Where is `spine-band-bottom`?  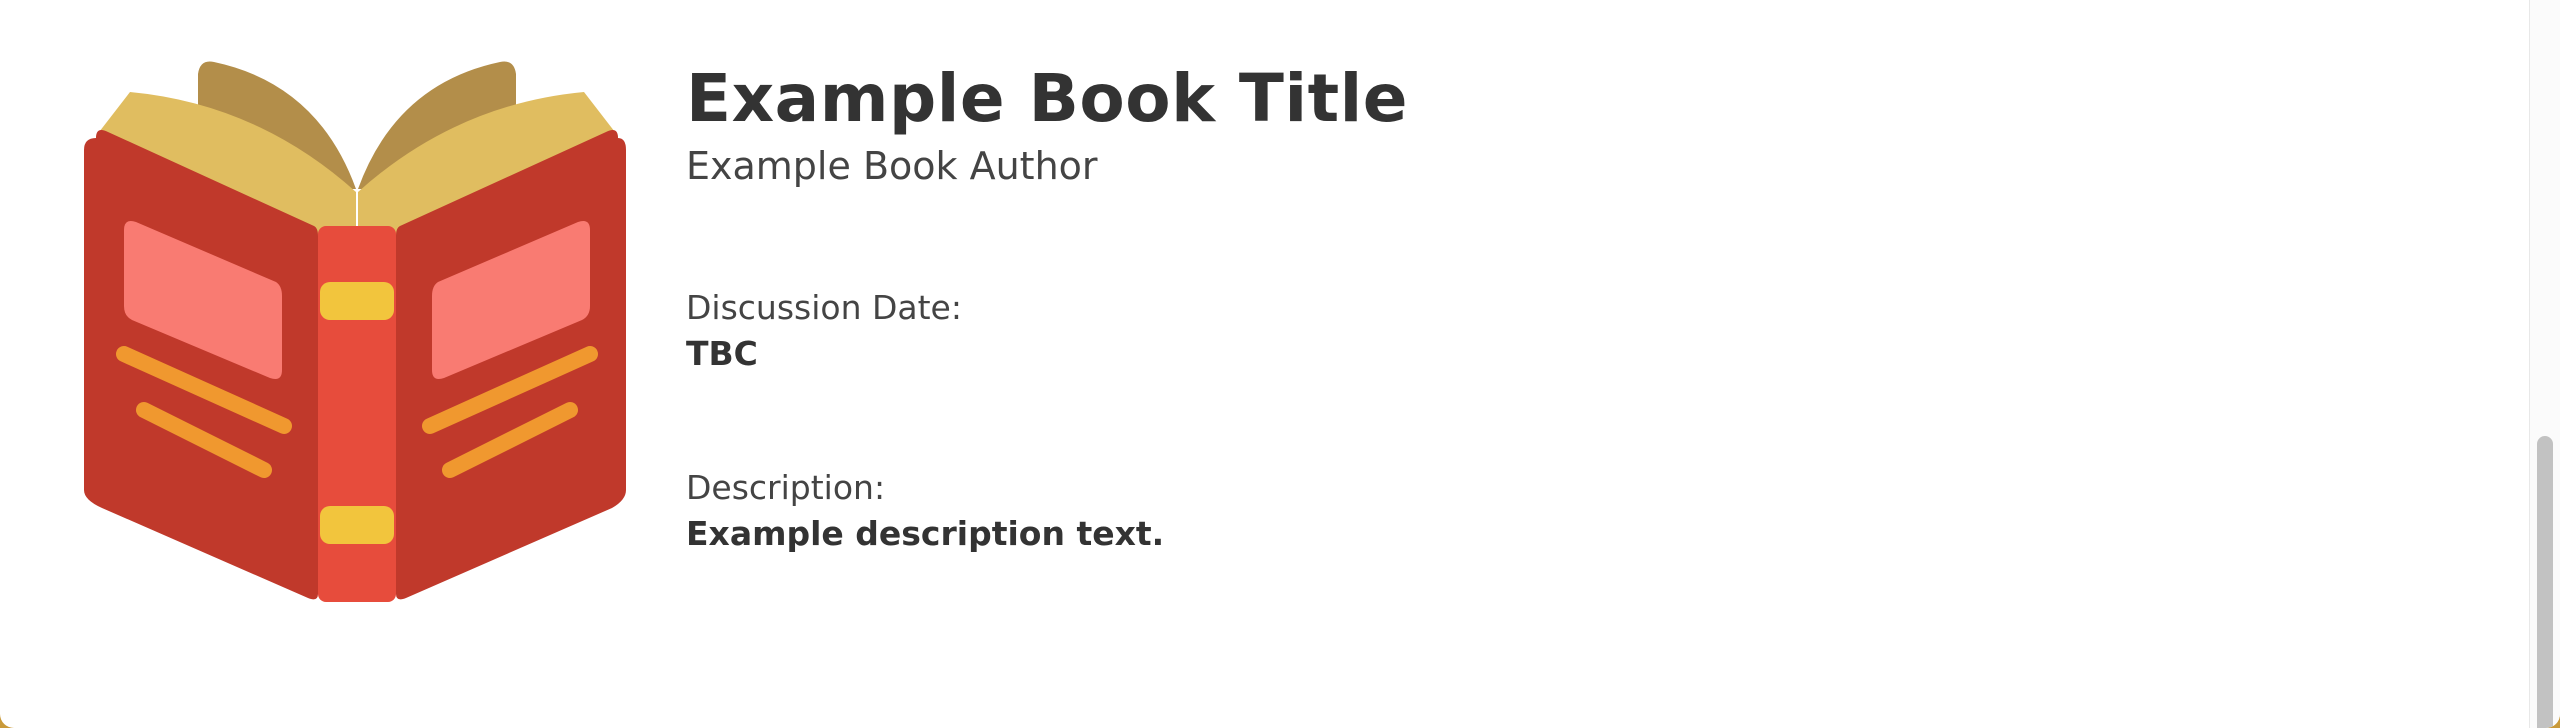
spine-band-bottom is located at coordinates (357, 525).